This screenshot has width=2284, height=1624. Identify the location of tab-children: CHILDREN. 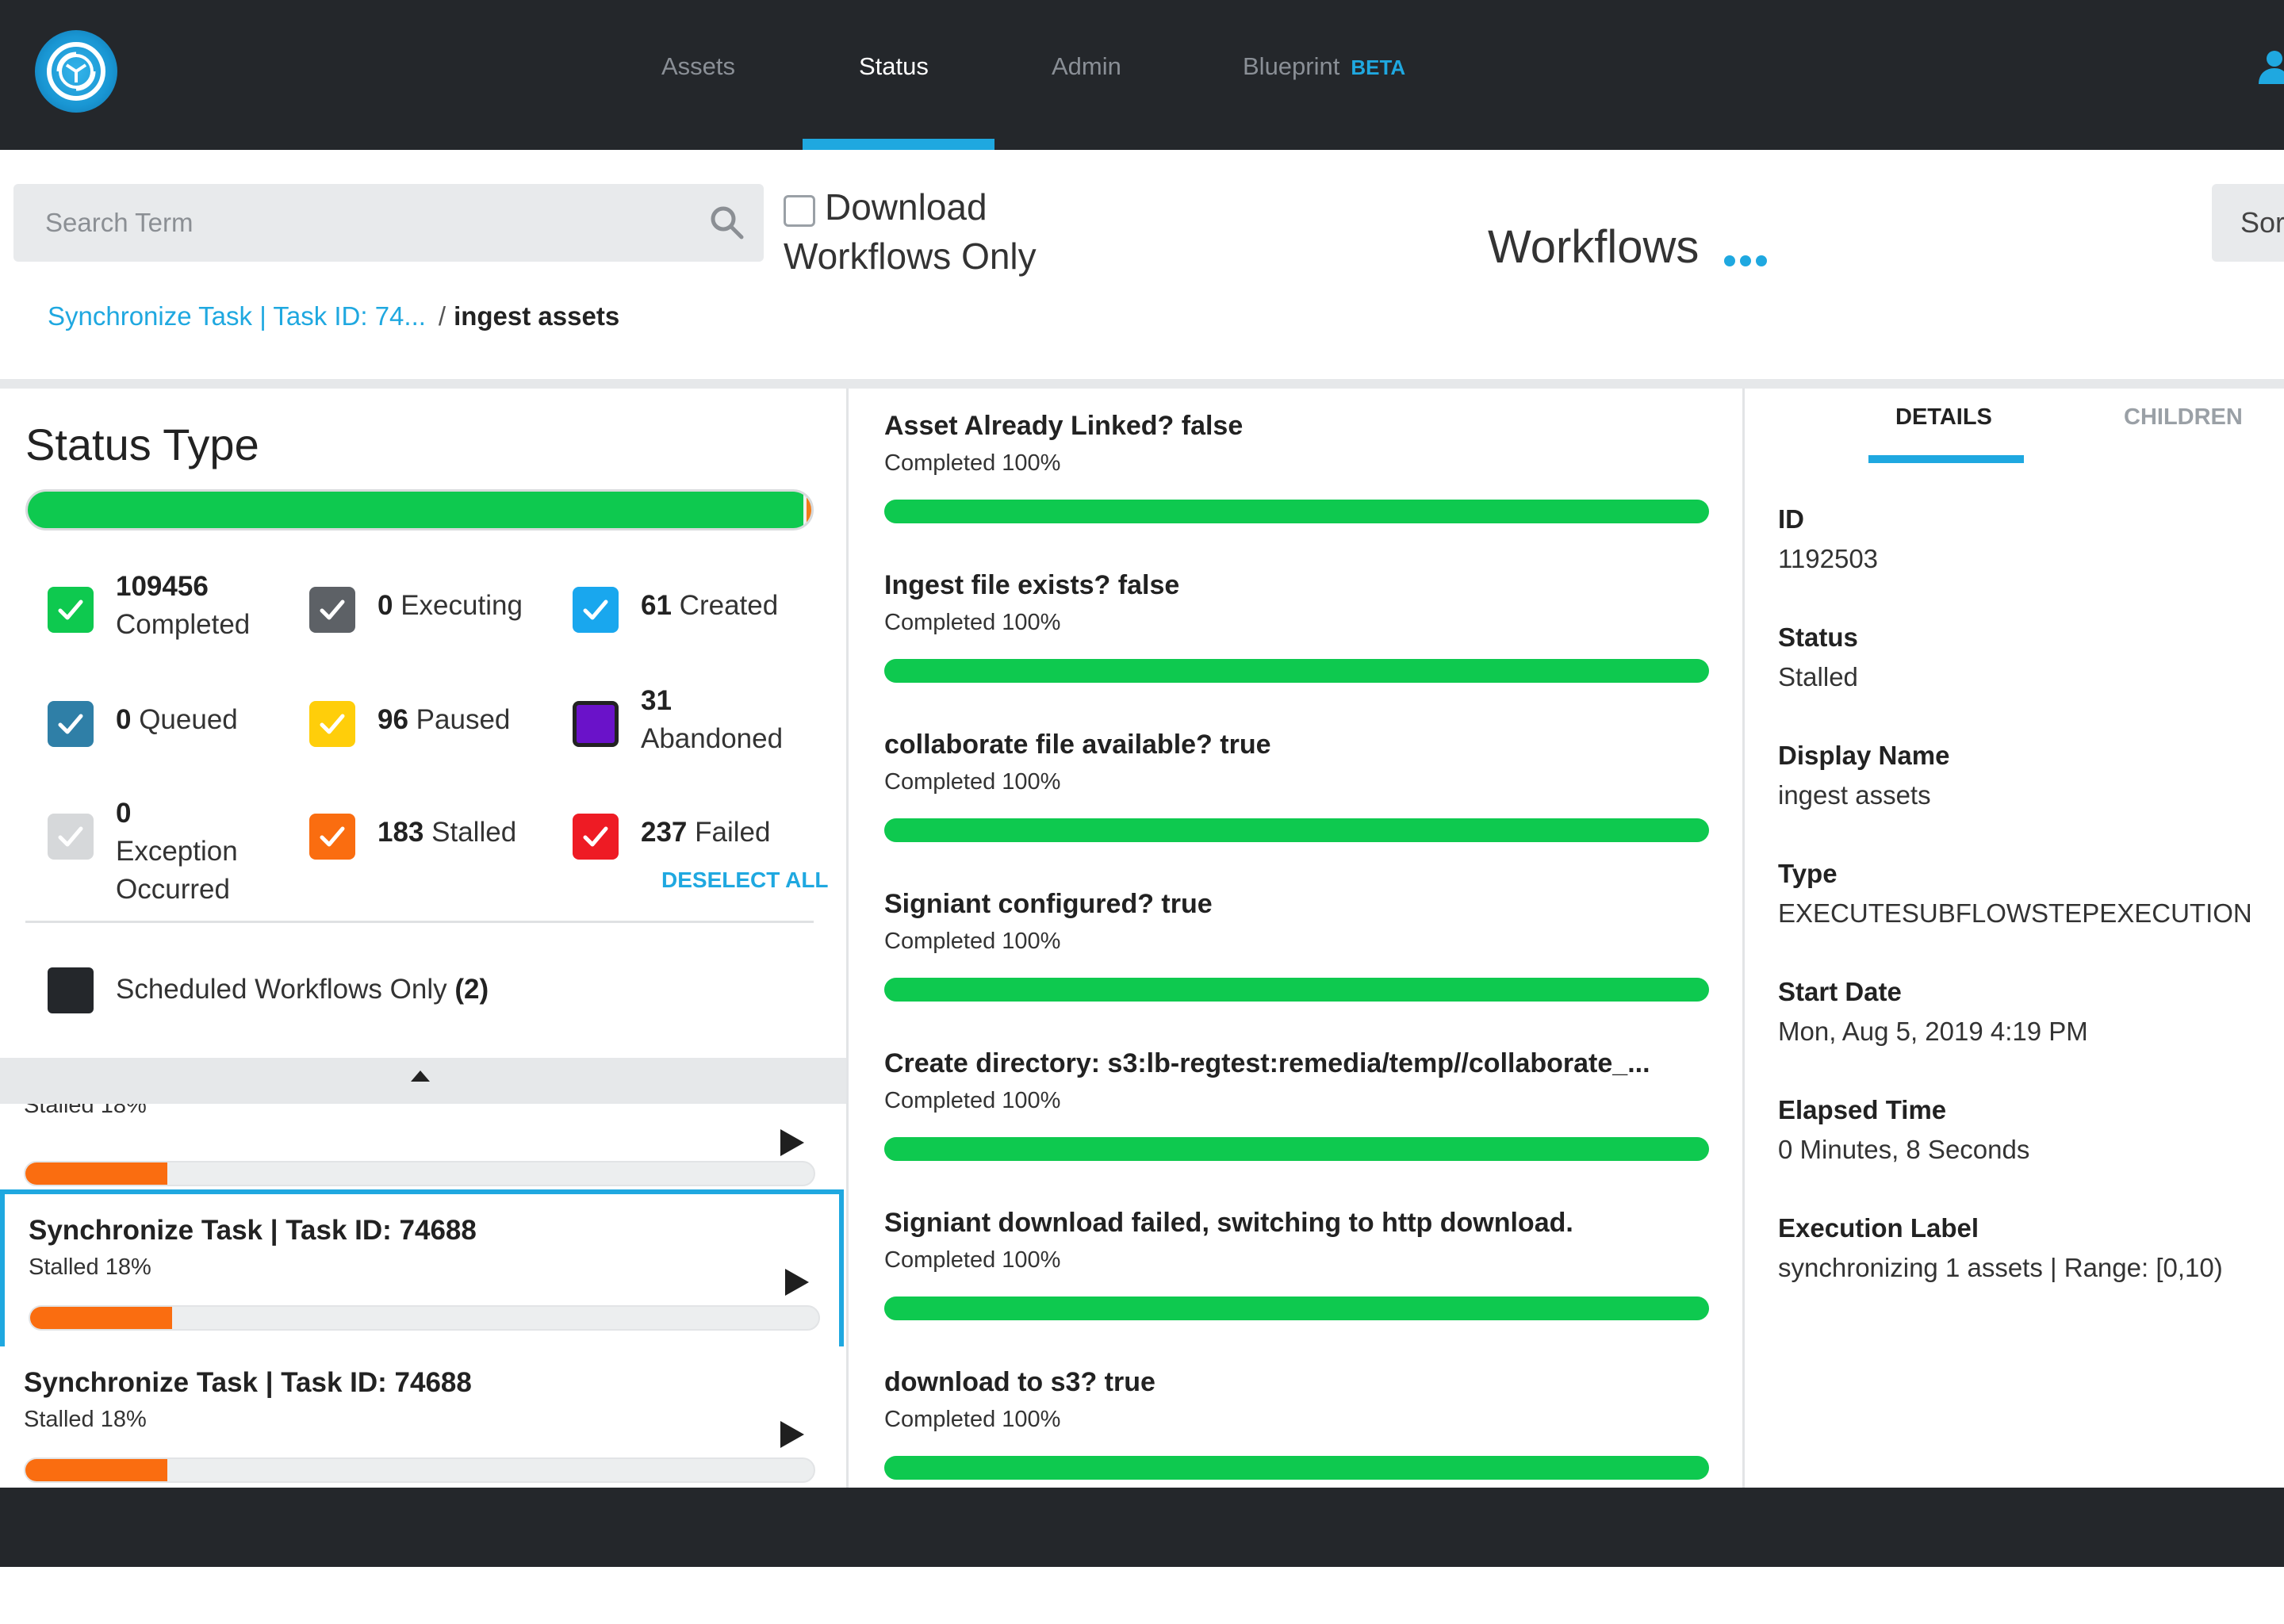
(2183, 417).